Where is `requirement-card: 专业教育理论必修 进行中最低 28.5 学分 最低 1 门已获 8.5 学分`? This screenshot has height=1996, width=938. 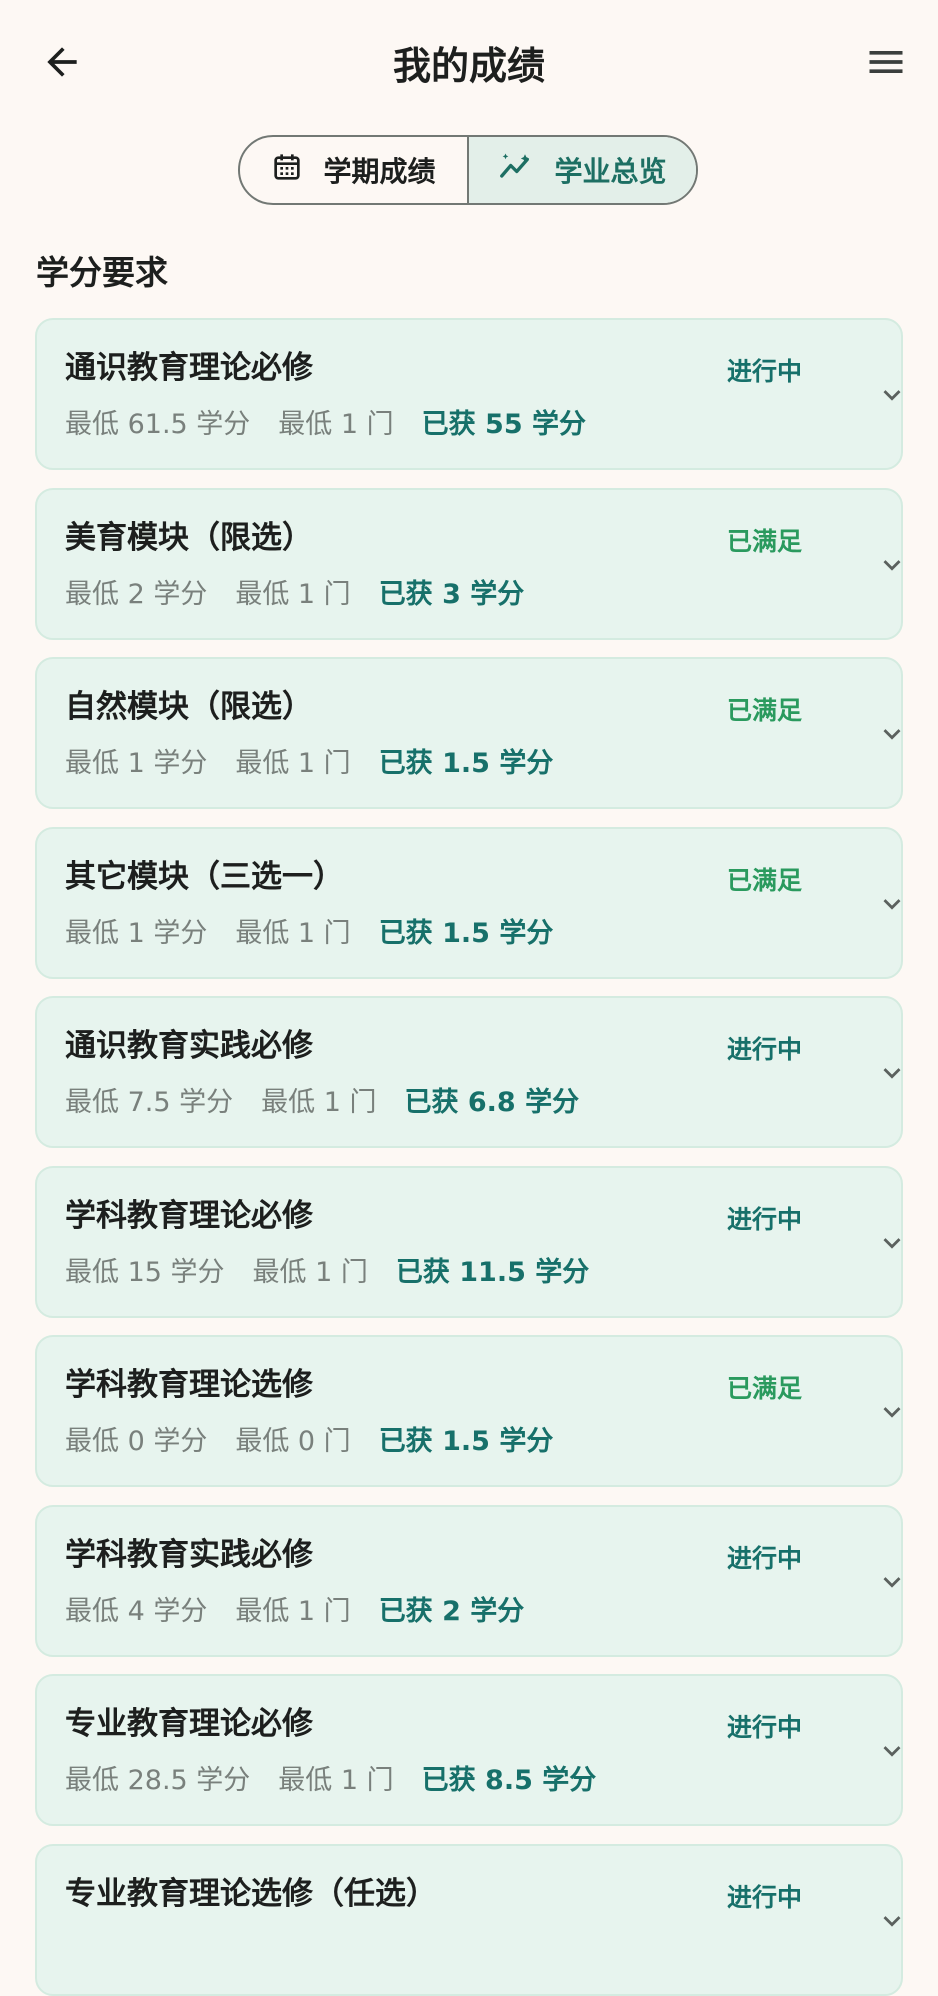 requirement-card: 专业教育理论必修 进行中最低 28.5 学分 最低 1 门已获 8.5 学分 is located at coordinates (469, 1750).